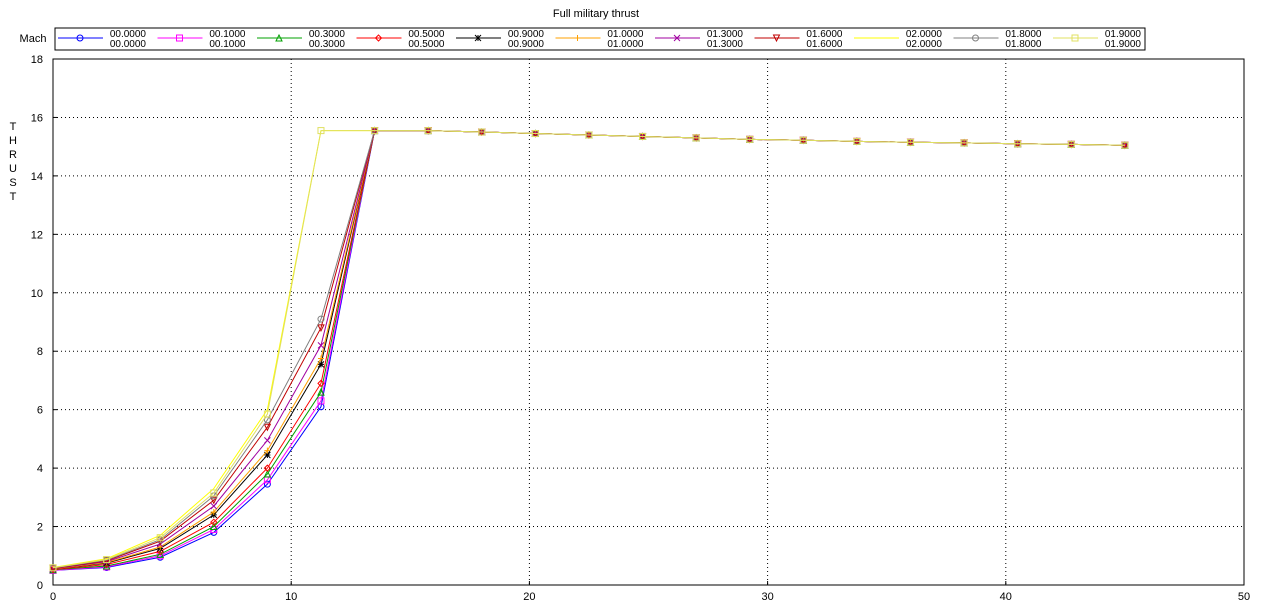 This screenshot has height=613, width=1280. I want to click on legend-label-secondary: 00.1000, so click(227, 44).